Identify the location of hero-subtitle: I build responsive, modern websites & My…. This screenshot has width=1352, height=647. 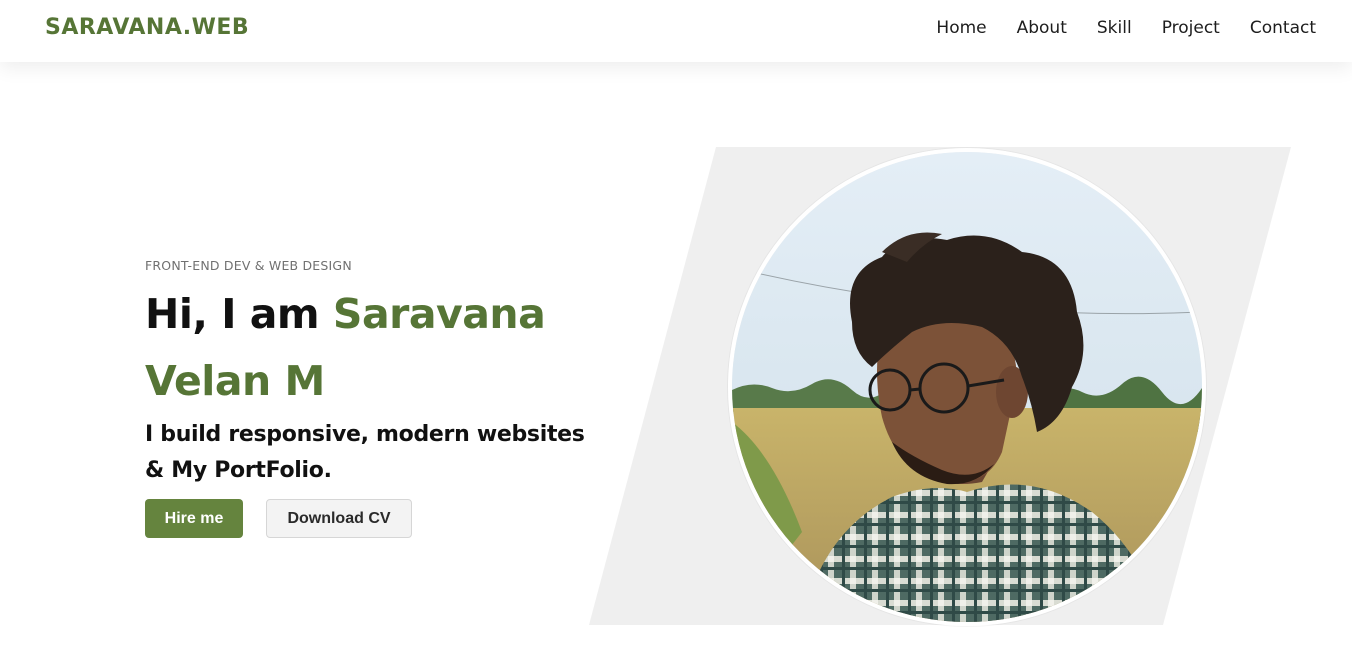
(385, 453).